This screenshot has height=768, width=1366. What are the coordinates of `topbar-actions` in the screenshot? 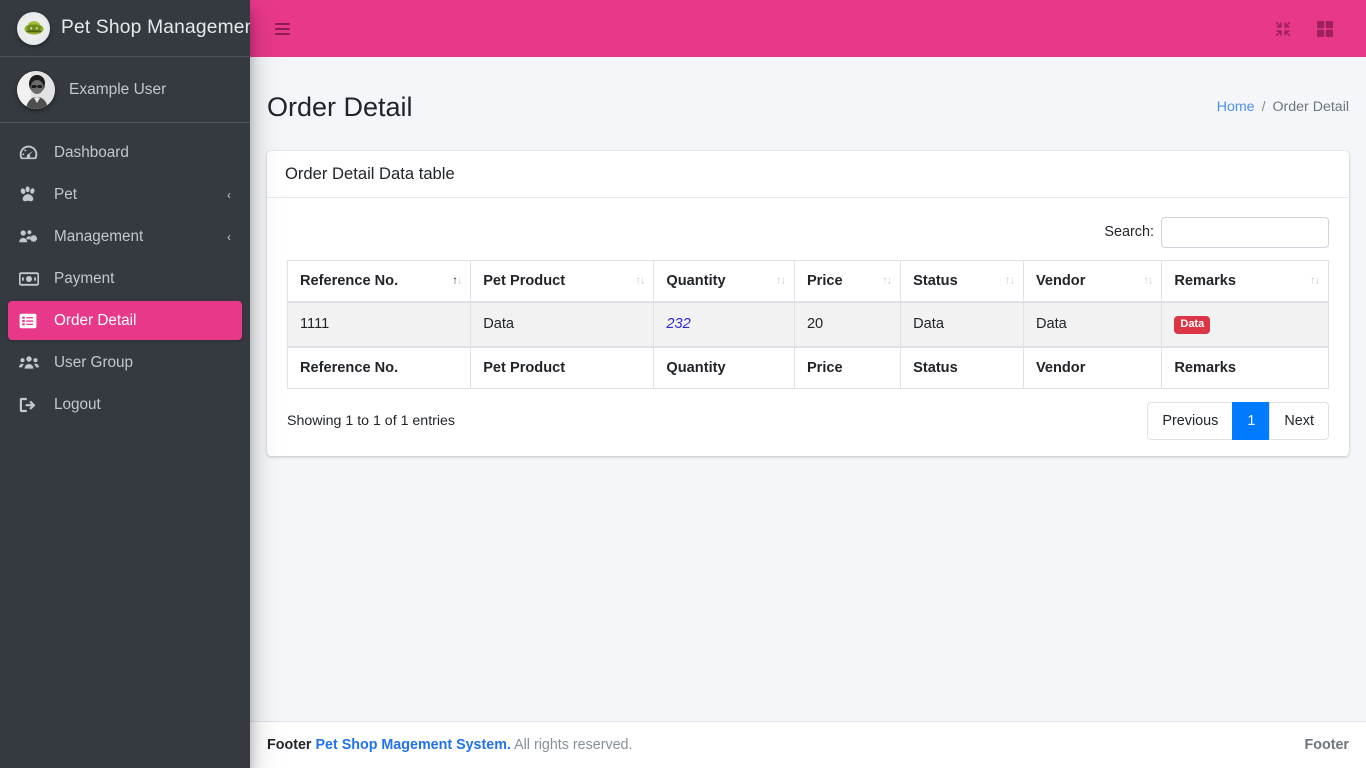 It's located at (1311, 29).